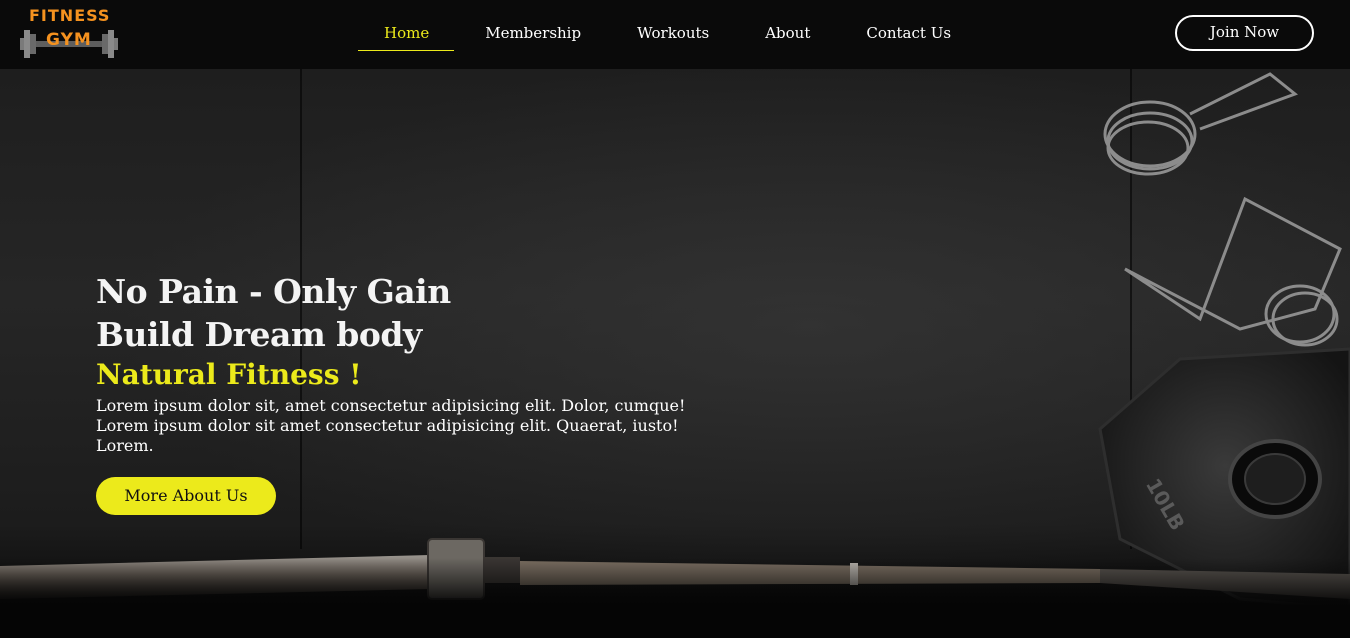 Image resolution: width=1350 pixels, height=638 pixels. I want to click on hero-headline-line2: Build Dream body, so click(259, 334).